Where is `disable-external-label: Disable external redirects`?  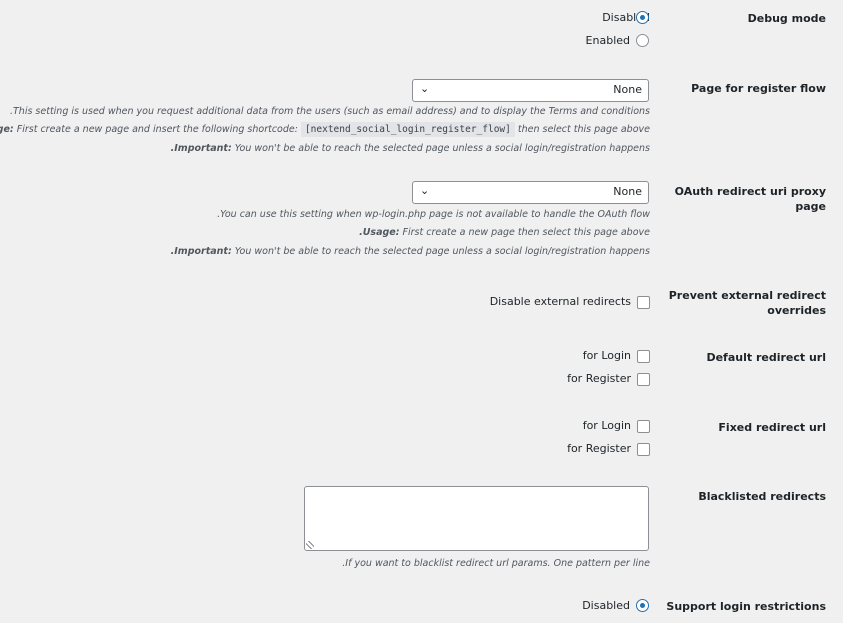
disable-external-label: Disable external redirects is located at coordinates (560, 301).